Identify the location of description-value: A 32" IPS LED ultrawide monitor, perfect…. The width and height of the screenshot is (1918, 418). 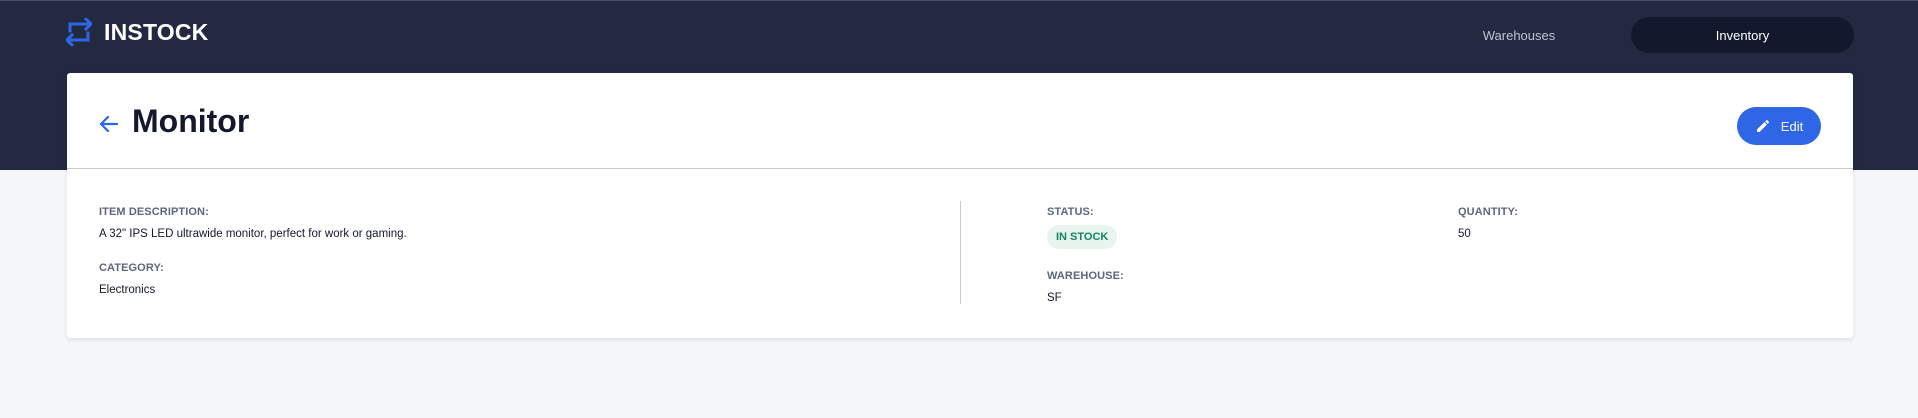
(253, 234).